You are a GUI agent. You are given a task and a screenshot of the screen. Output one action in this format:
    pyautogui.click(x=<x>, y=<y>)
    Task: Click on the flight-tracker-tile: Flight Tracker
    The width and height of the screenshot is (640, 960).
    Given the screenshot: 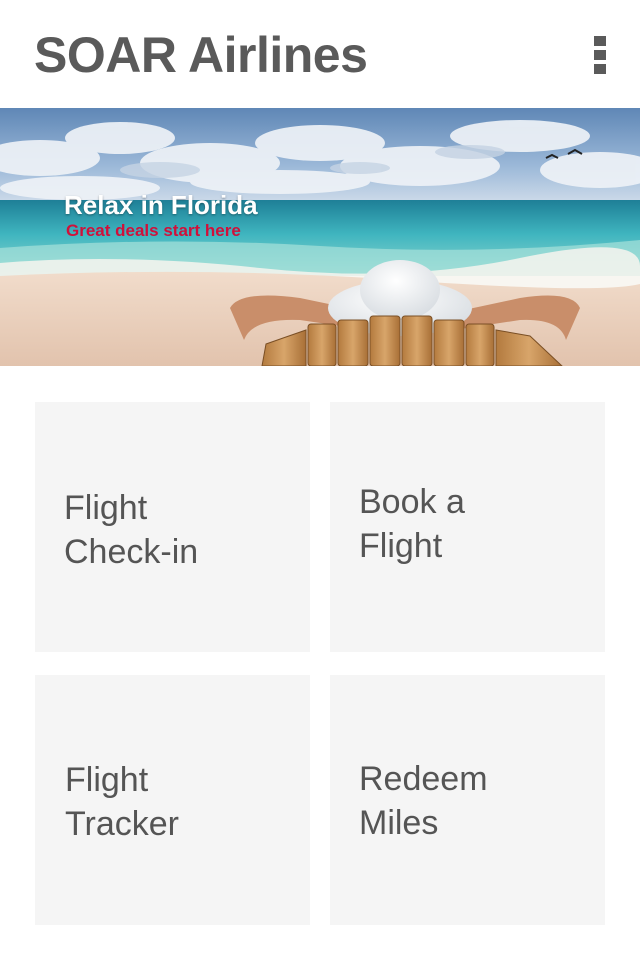 What is the action you would take?
    pyautogui.click(x=172, y=800)
    